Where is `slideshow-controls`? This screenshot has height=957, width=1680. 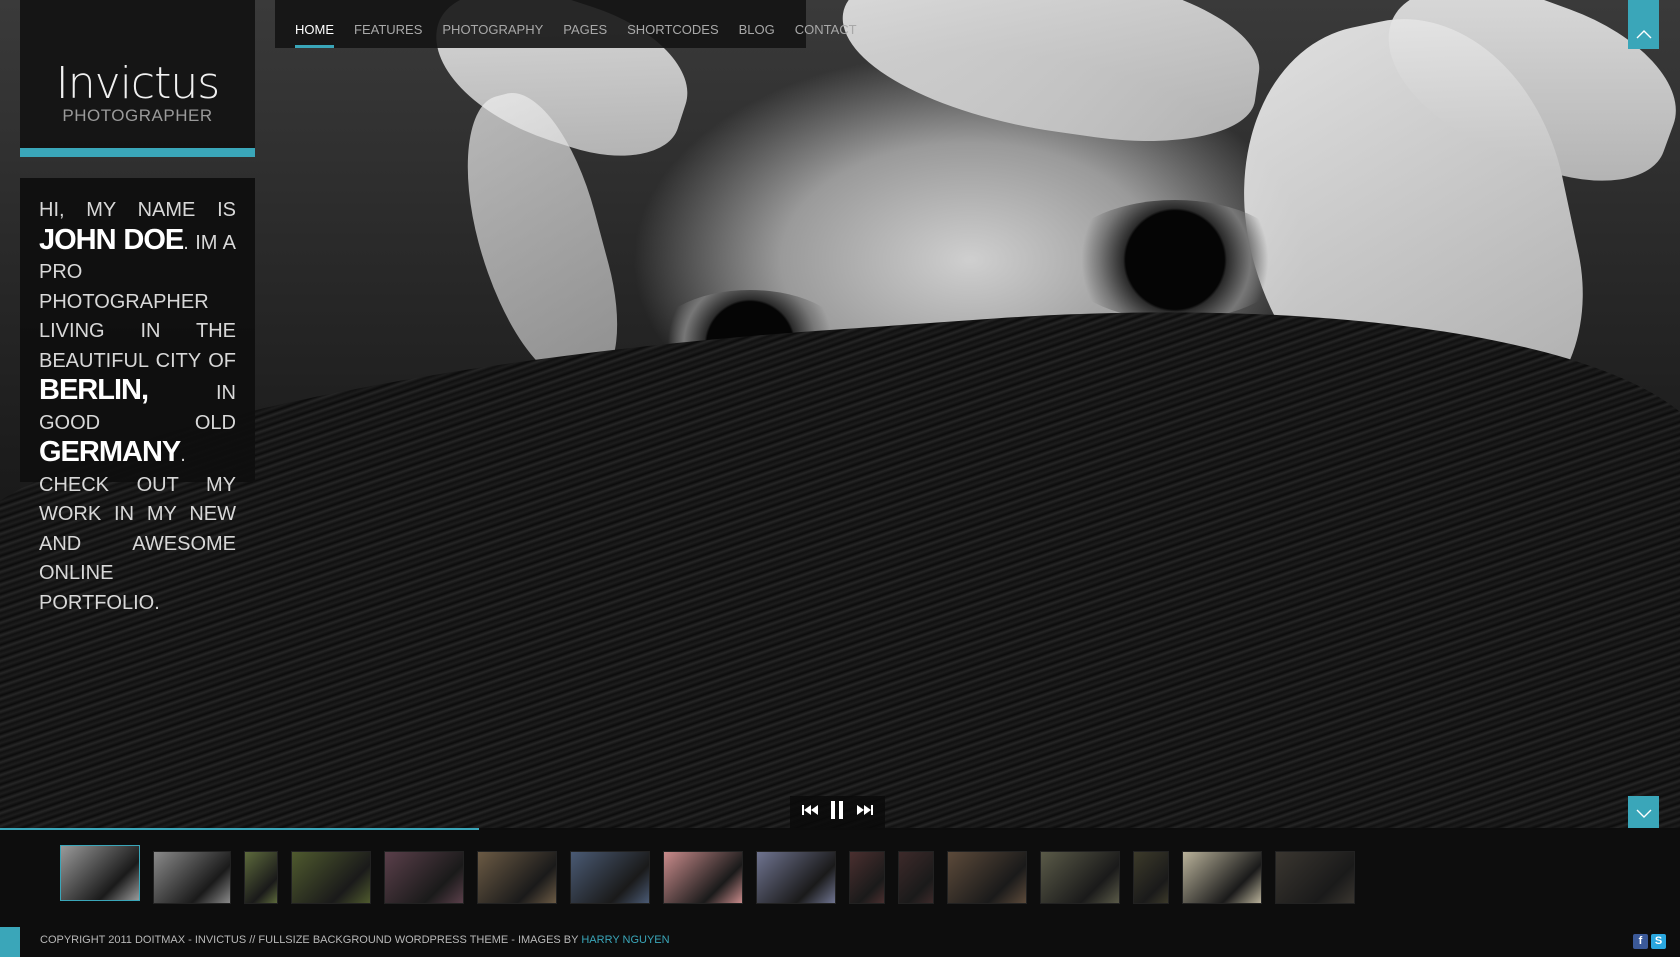
slideshow-controls is located at coordinates (837, 812).